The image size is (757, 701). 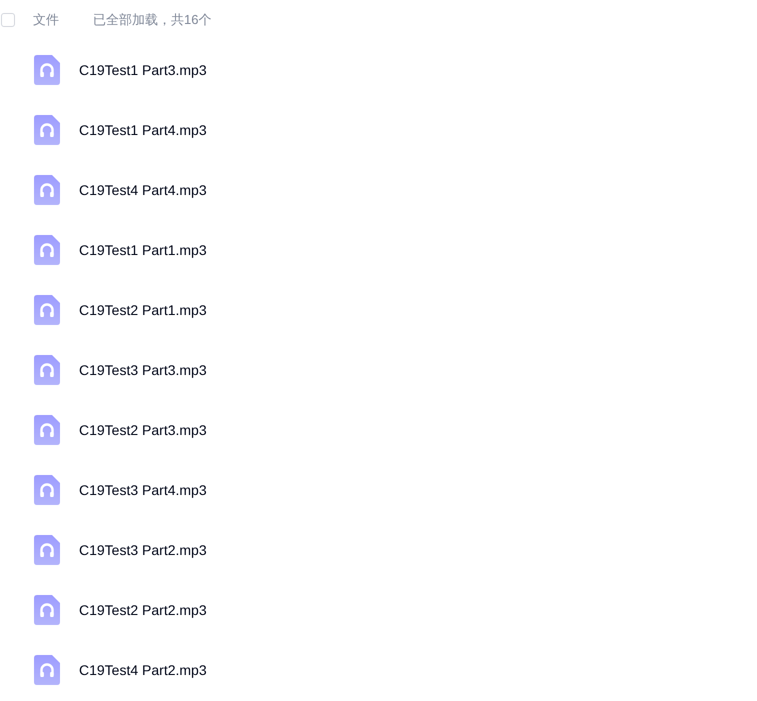 I want to click on file-name: C19Test3 Part3.mp3, so click(x=143, y=370).